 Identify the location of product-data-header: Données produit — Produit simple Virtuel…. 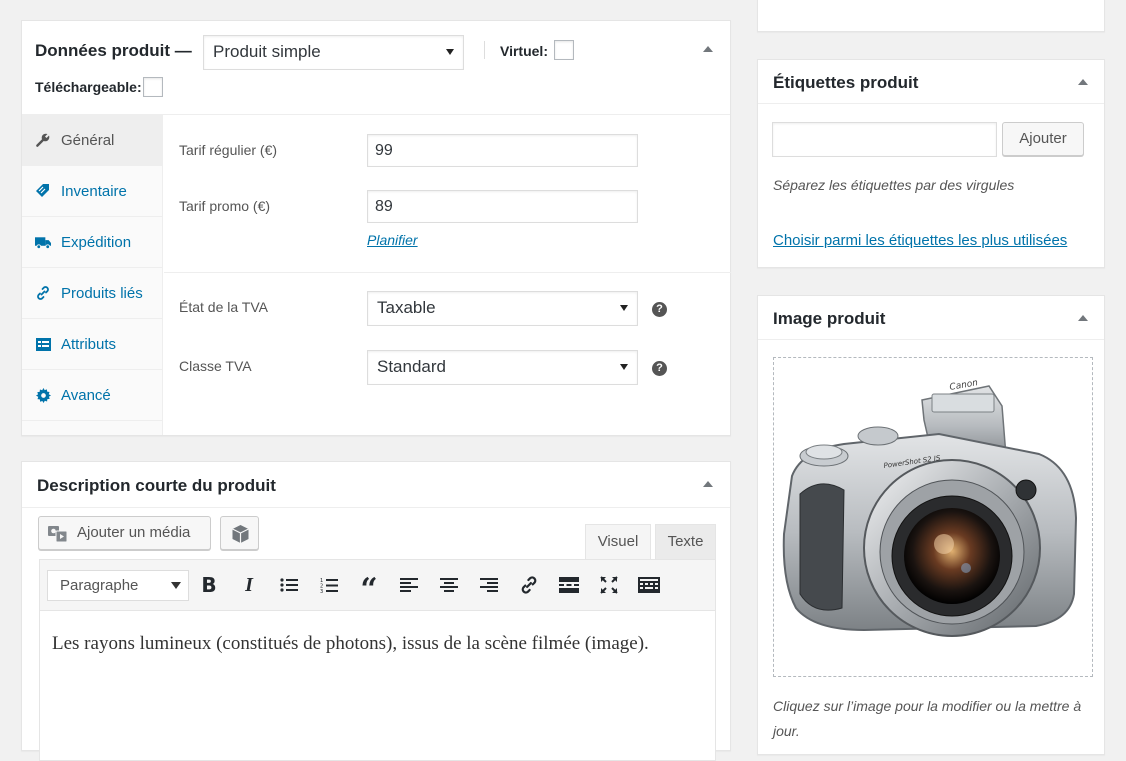
(376, 68).